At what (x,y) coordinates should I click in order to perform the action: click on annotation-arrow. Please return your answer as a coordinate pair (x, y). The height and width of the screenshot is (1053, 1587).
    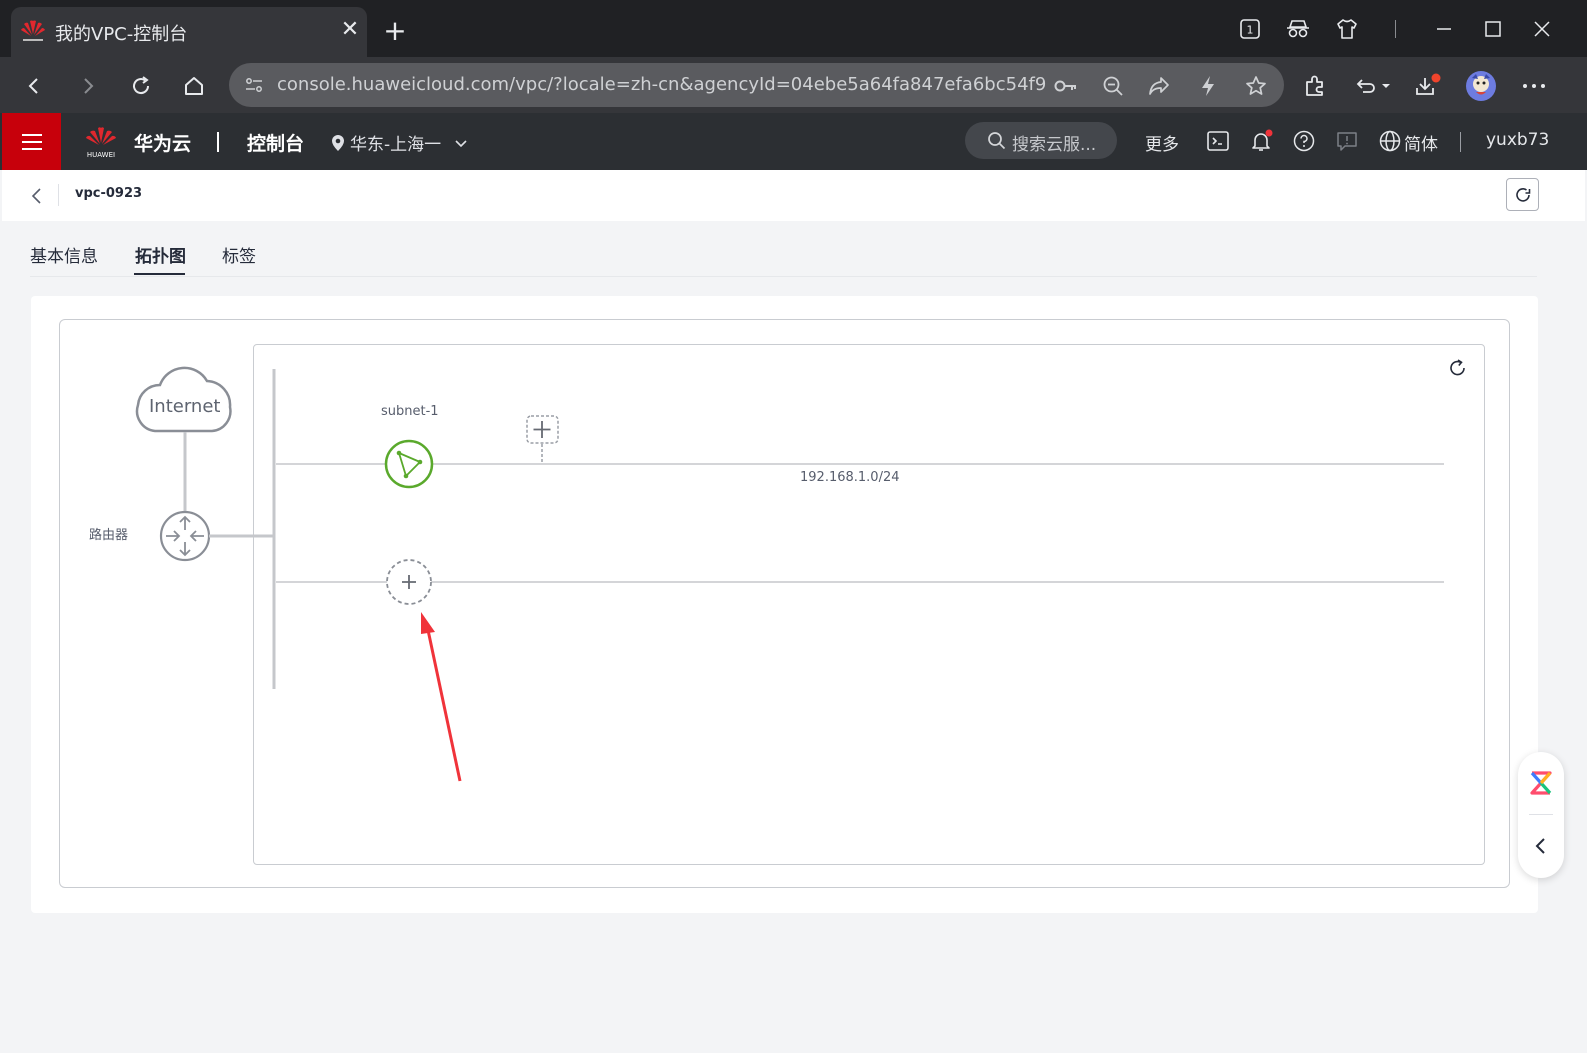
    Looking at the image, I should click on (441, 697).